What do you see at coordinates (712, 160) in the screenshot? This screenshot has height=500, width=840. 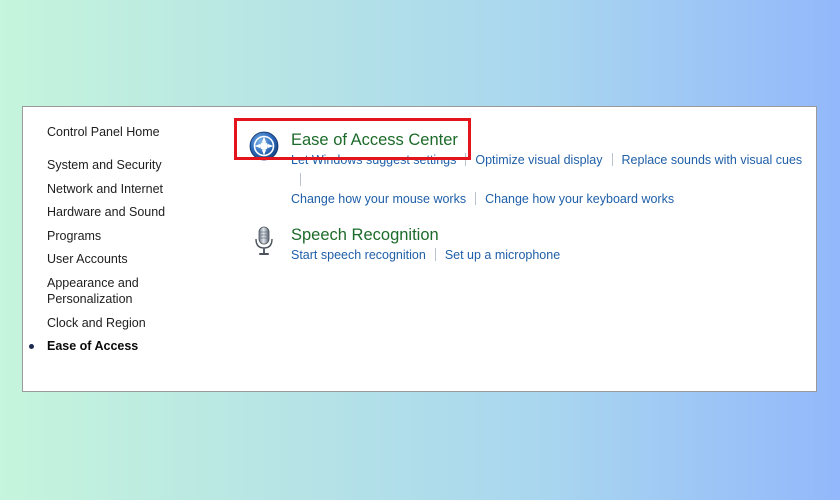 I see `link-replace-sounds-with-visual-cues: Replace sounds with visual cues` at bounding box center [712, 160].